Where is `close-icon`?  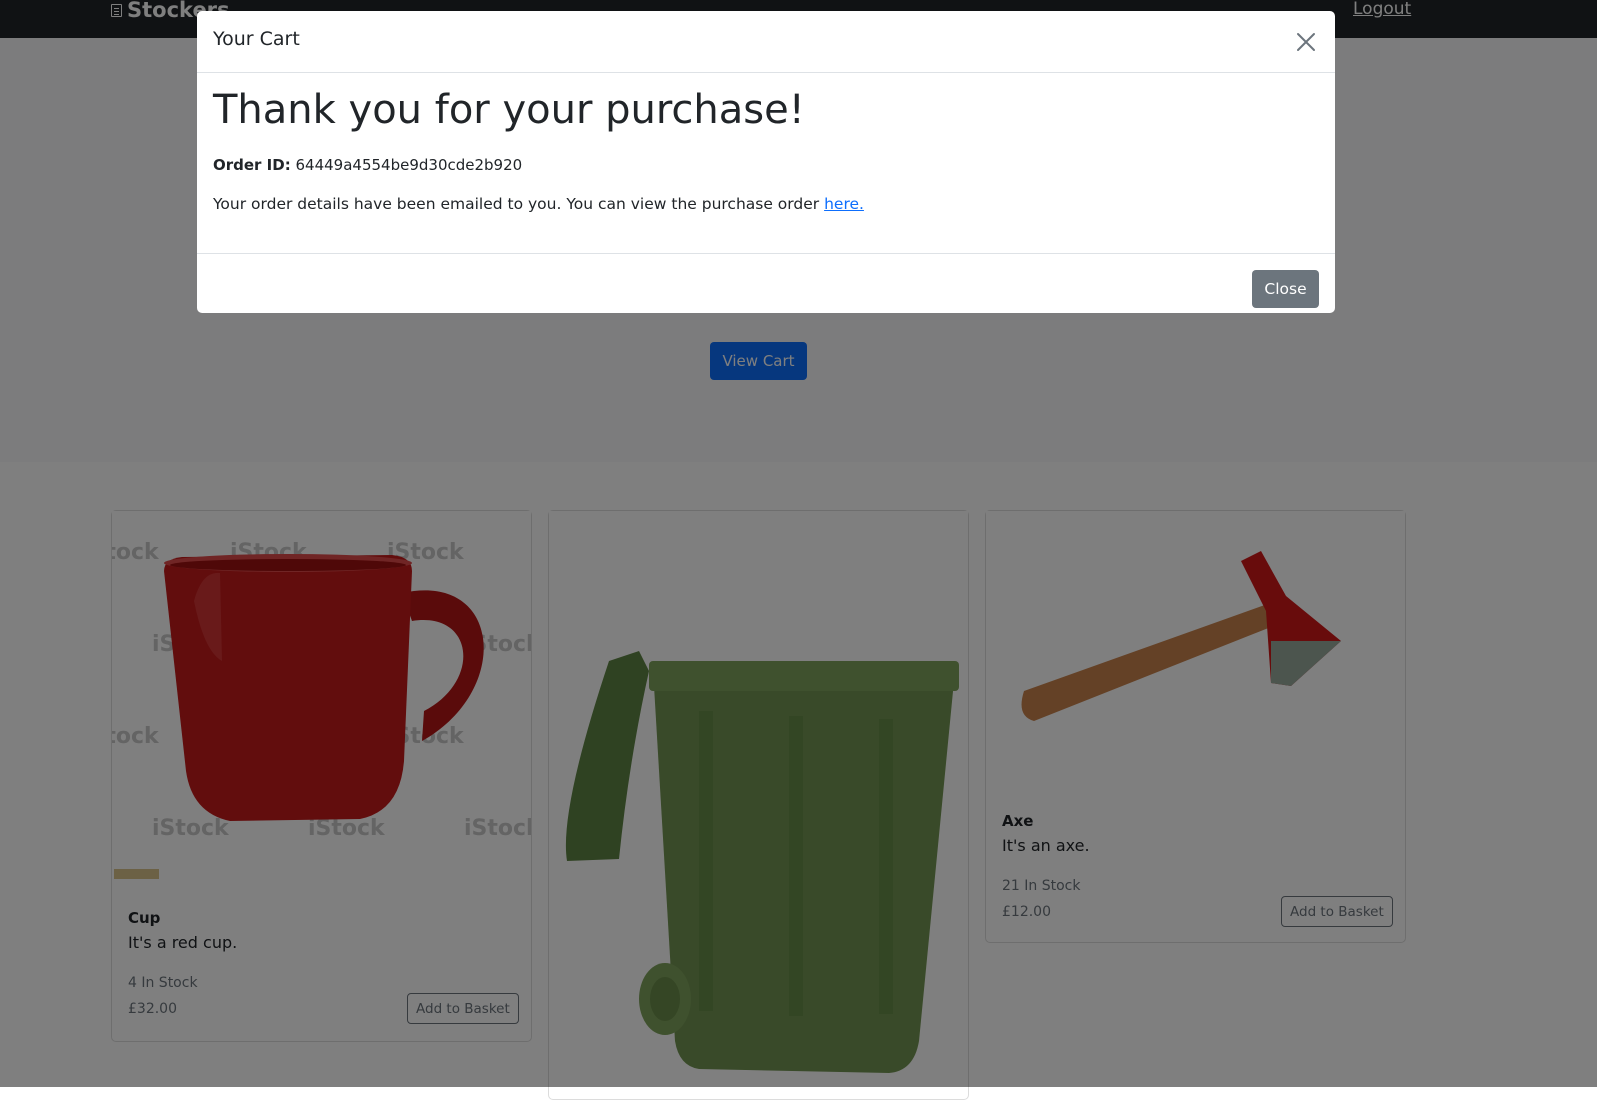
close-icon is located at coordinates (1306, 42).